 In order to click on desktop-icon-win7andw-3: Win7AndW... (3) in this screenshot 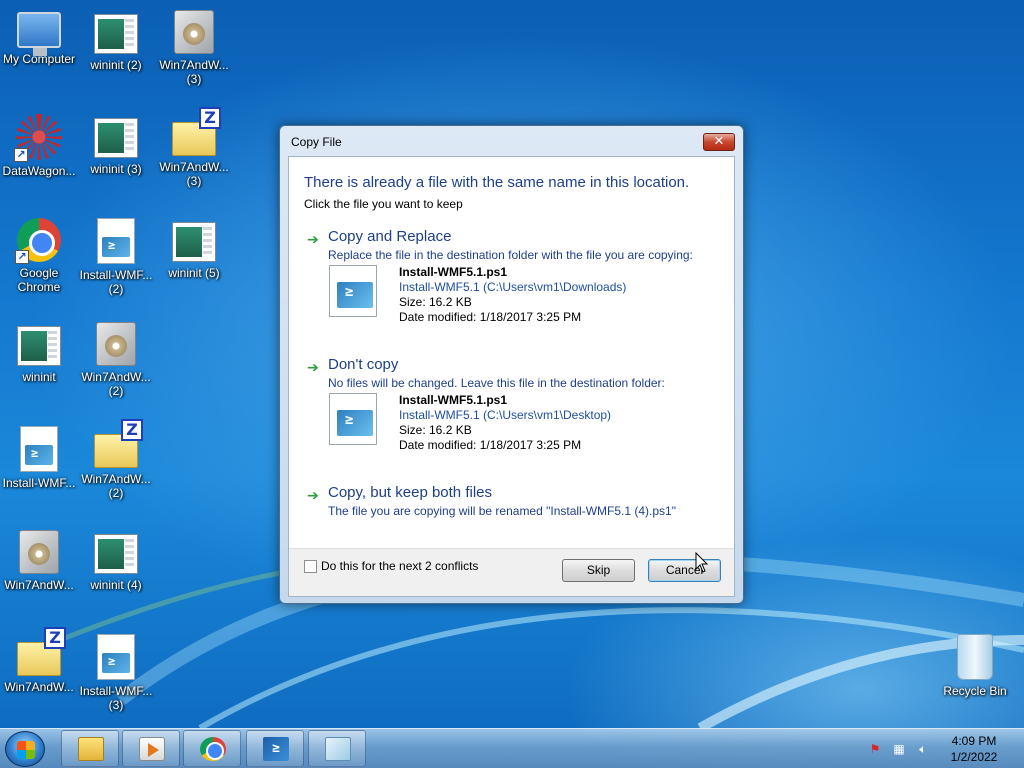, I will do `click(194, 50)`.